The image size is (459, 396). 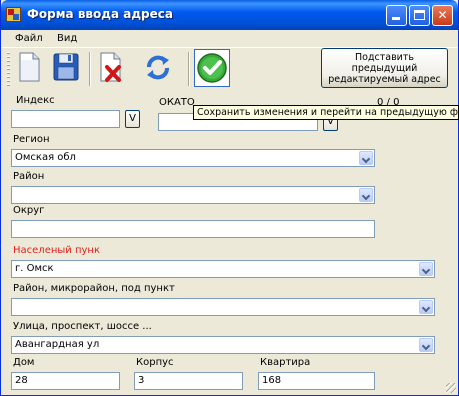 What do you see at coordinates (155, 362) in the screenshot?
I see `building-label: Корпус` at bounding box center [155, 362].